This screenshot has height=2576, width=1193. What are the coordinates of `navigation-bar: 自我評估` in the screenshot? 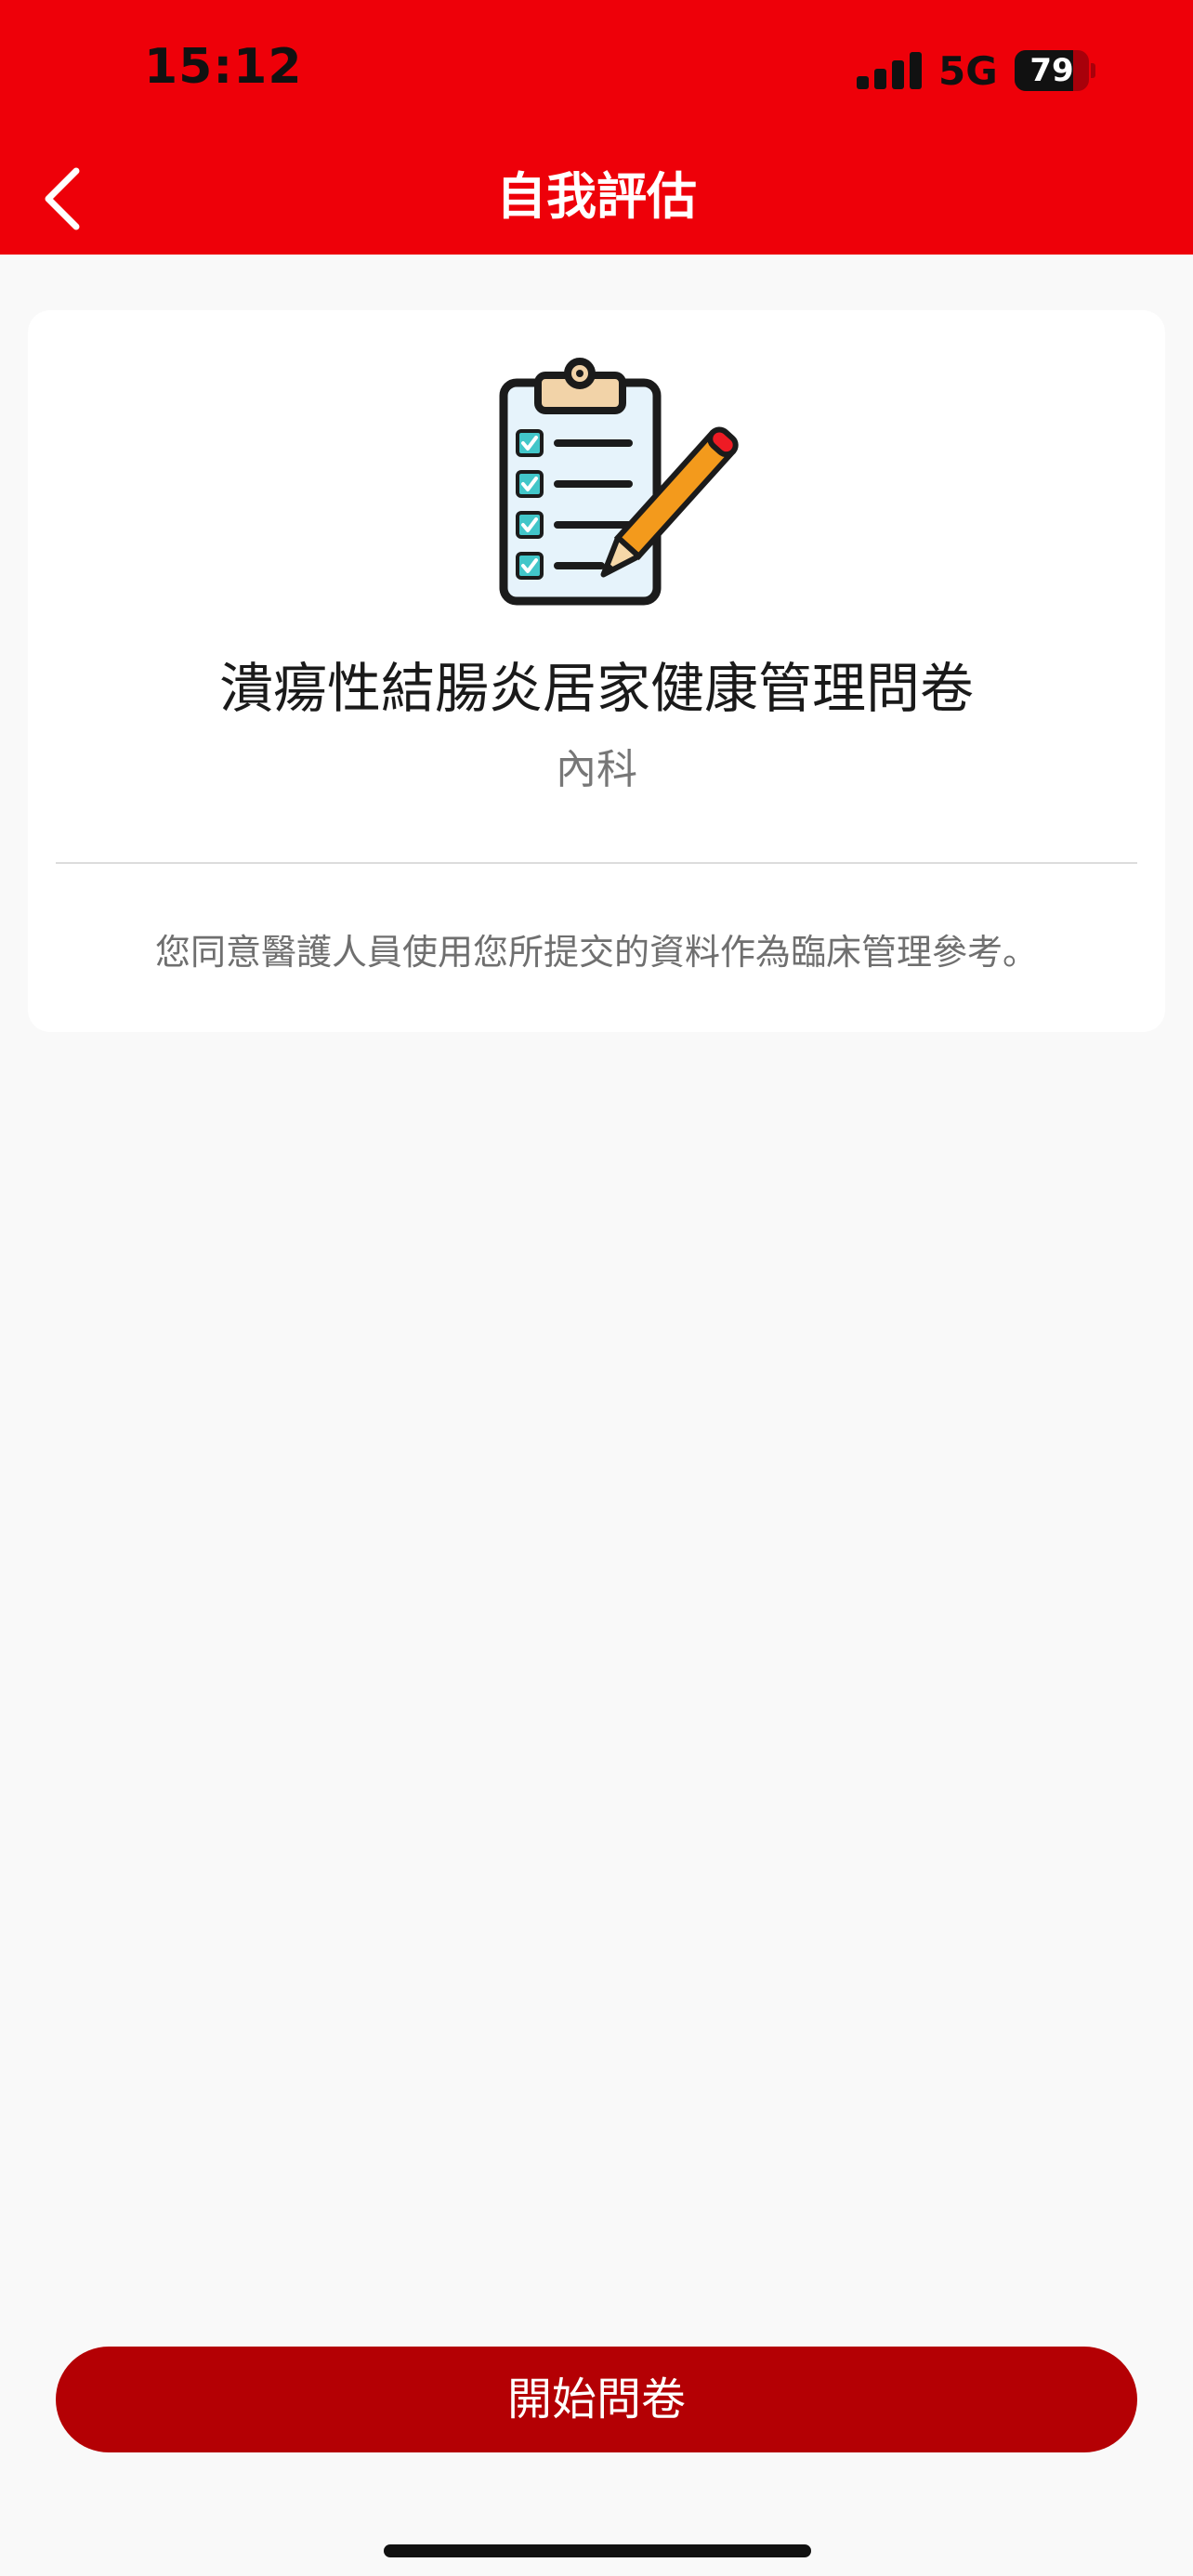 It's located at (596, 197).